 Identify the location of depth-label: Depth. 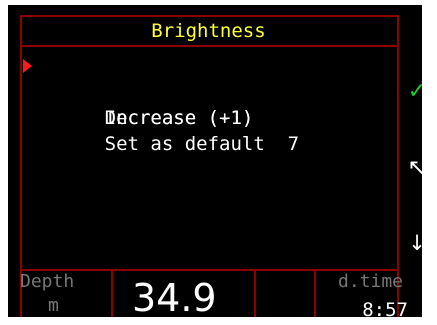
(47, 281).